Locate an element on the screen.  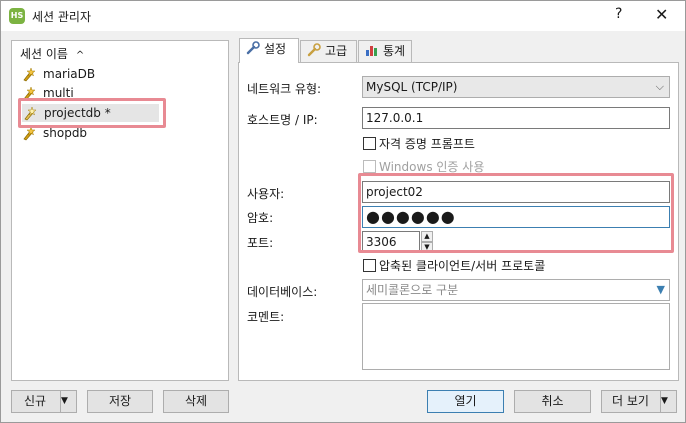
session-item-mariadb: mariaDB is located at coordinates (58, 74).